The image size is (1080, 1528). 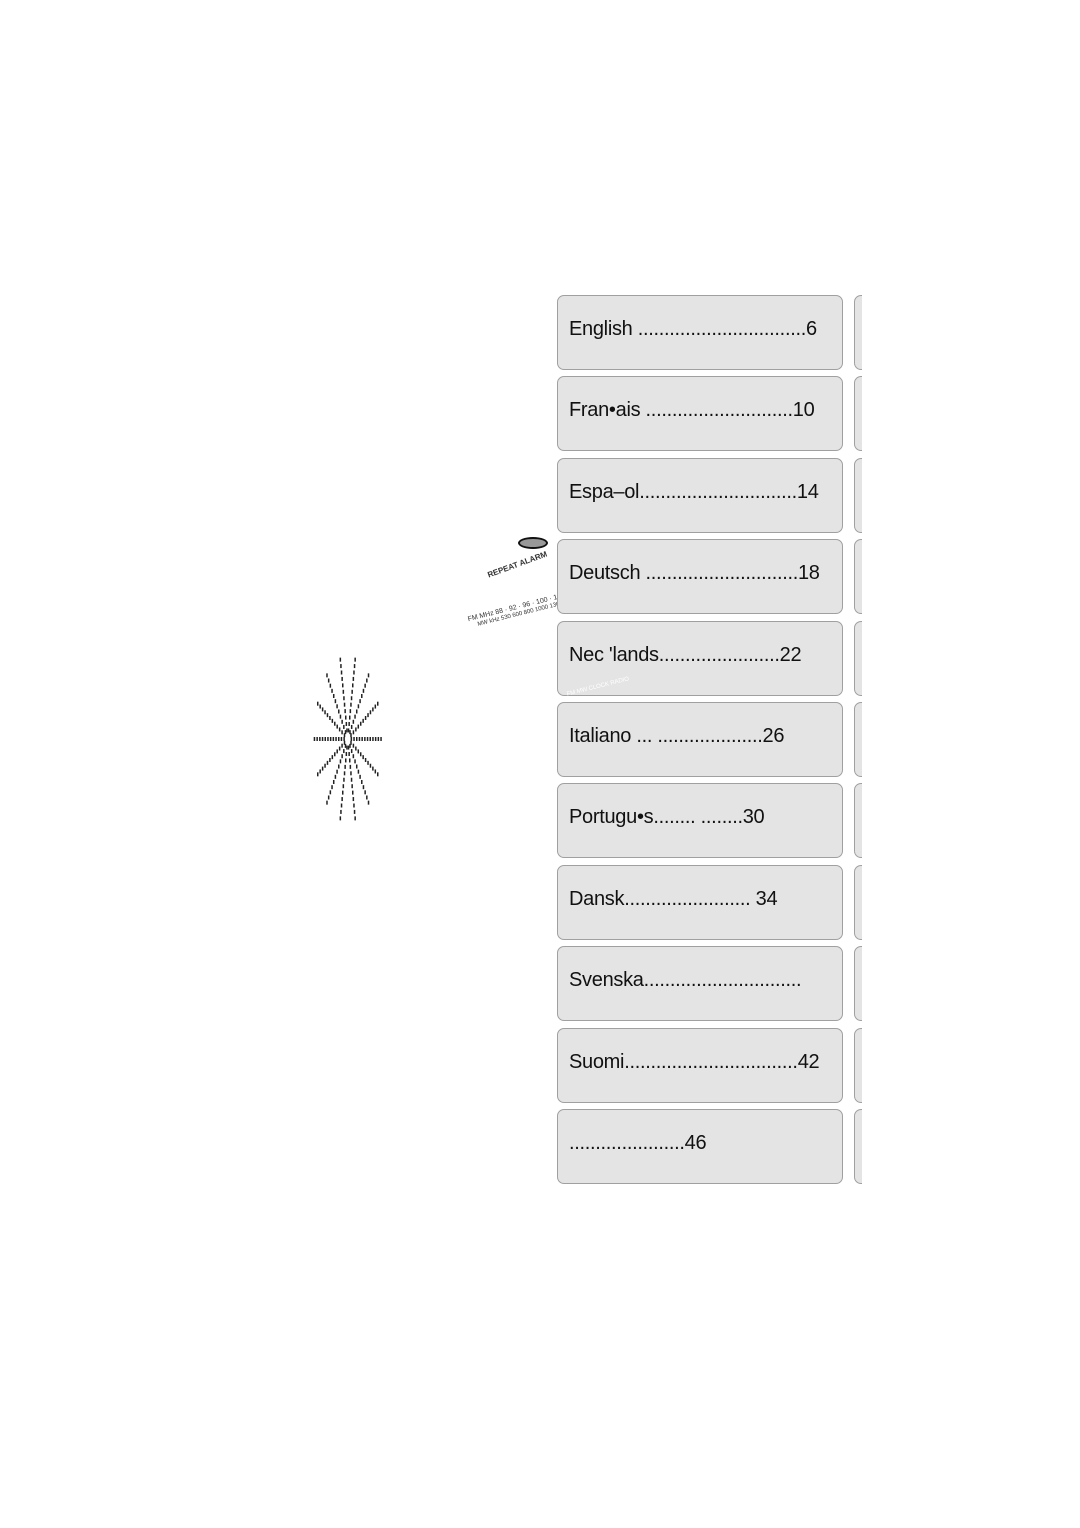 What do you see at coordinates (601, 329) in the screenshot?
I see `entry-language: English` at bounding box center [601, 329].